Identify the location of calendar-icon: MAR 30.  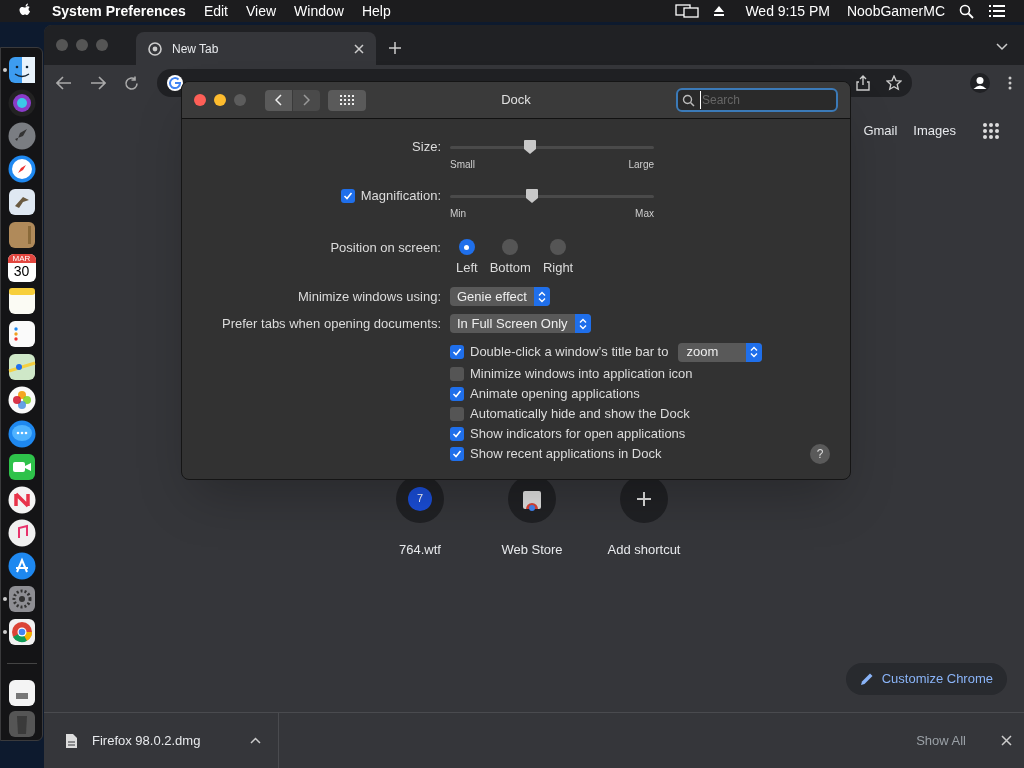
(21, 268).